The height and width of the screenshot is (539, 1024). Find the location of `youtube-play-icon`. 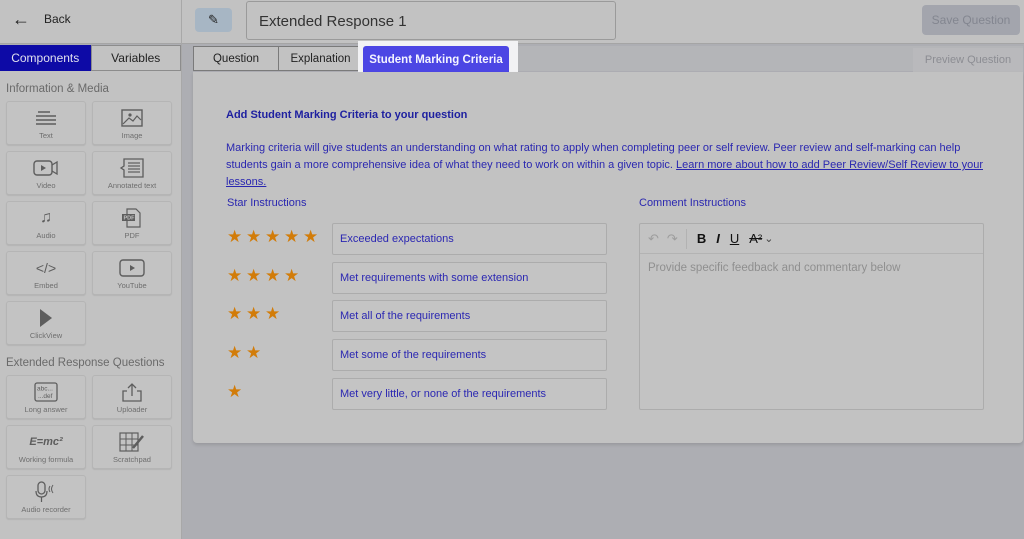

youtube-play-icon is located at coordinates (132, 268).